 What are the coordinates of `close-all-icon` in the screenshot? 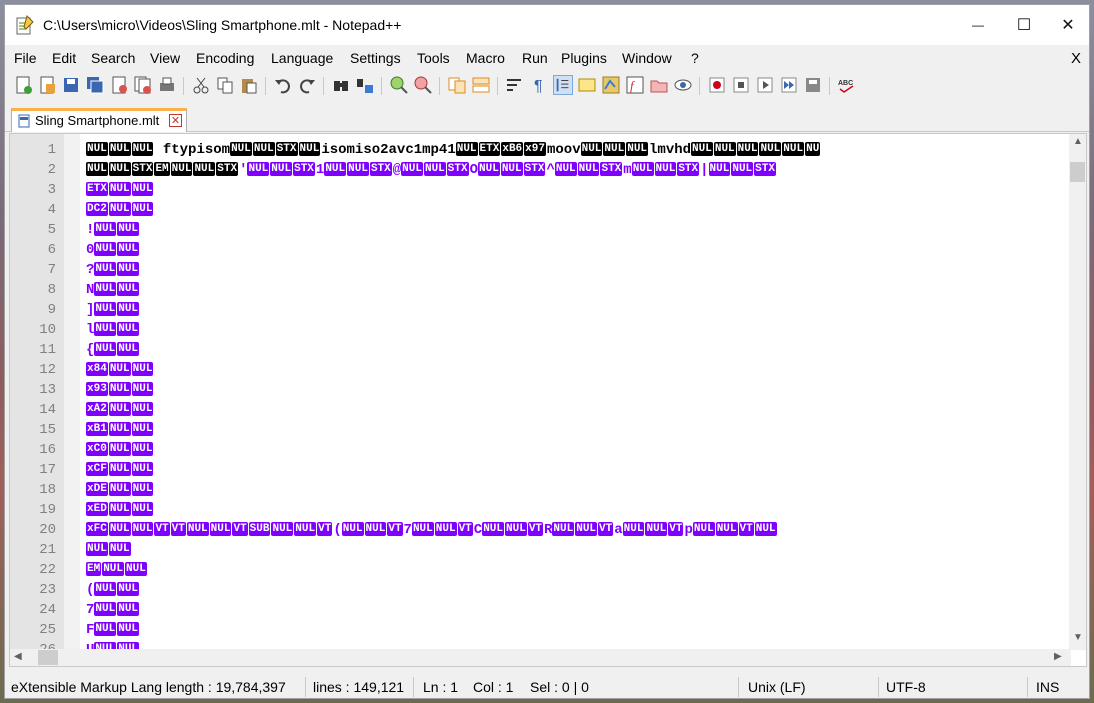 It's located at (143, 85).